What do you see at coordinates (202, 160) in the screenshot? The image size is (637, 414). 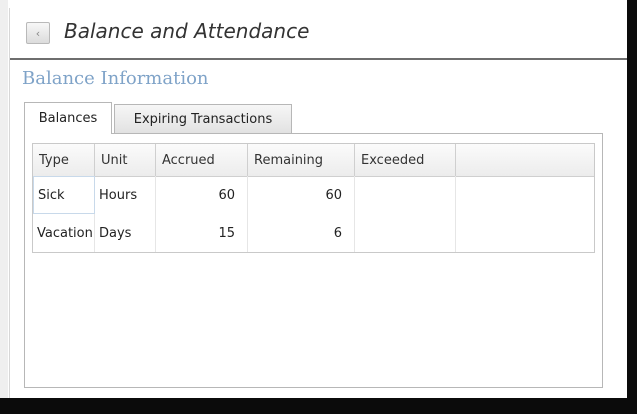 I see `column-header-accrued: Accrued` at bounding box center [202, 160].